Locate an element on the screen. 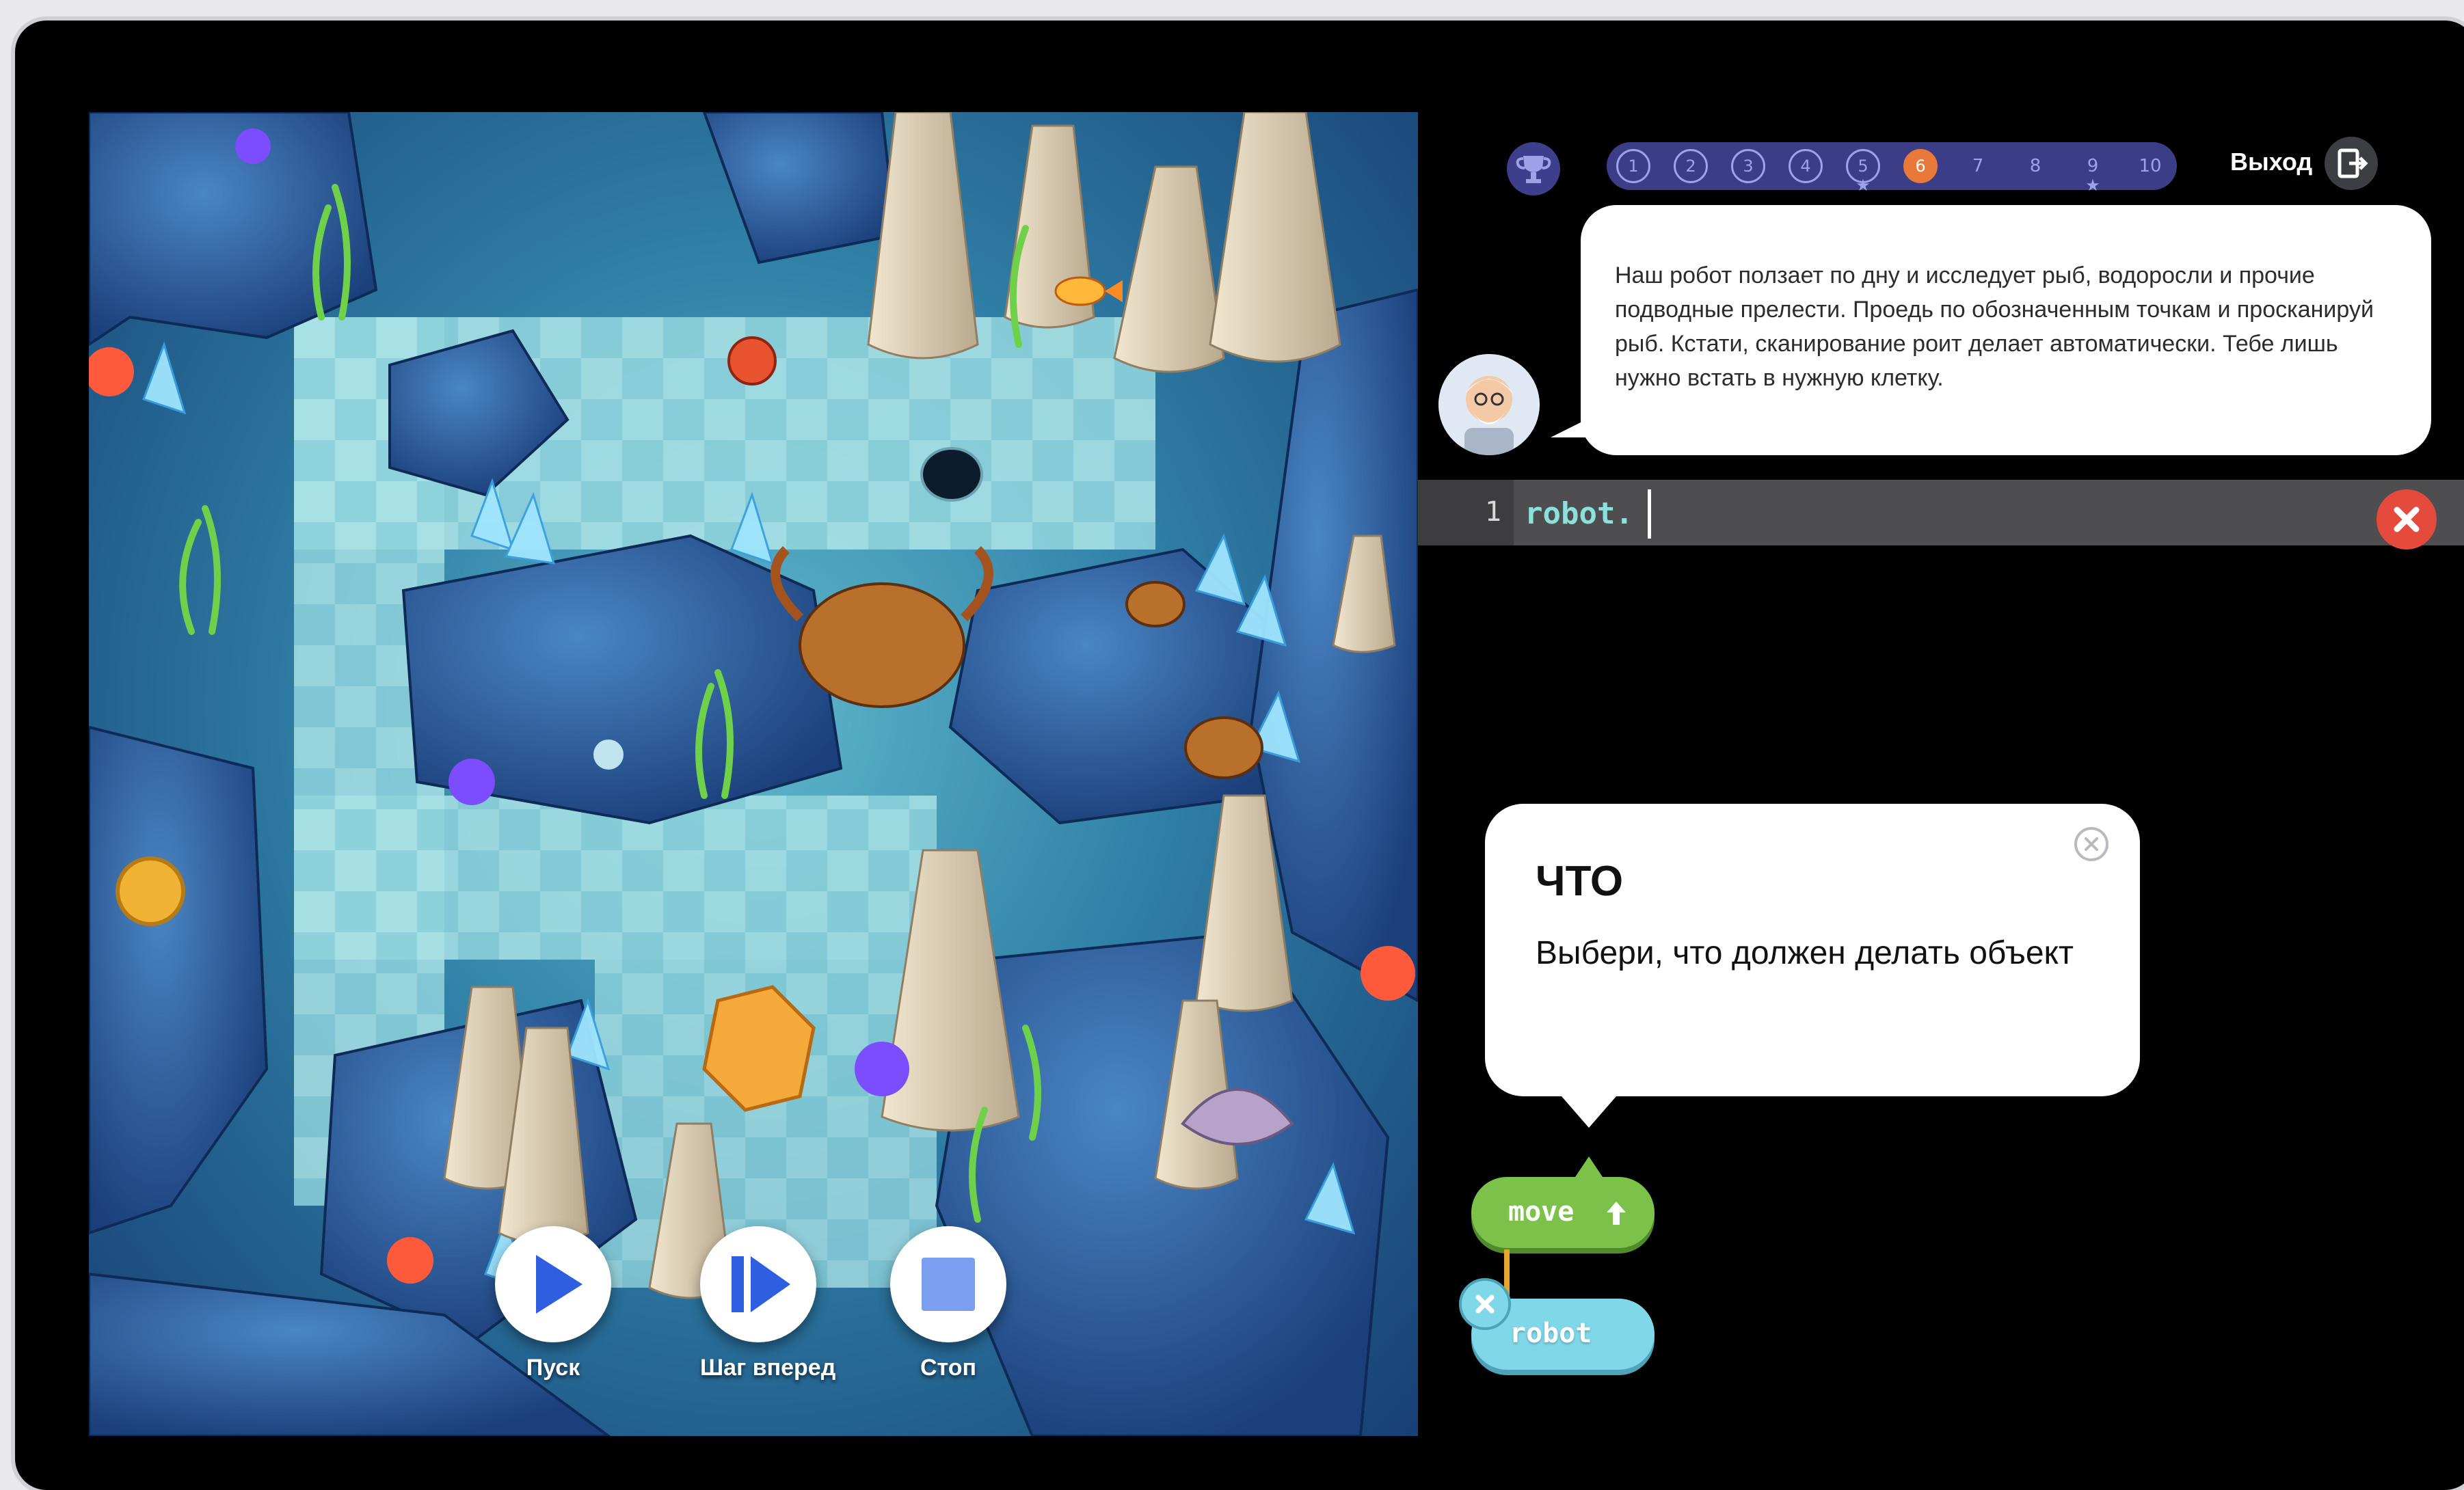 Image resolution: width=2464 pixels, height=1490 pixels. stop-control: Стоп is located at coordinates (948, 1304).